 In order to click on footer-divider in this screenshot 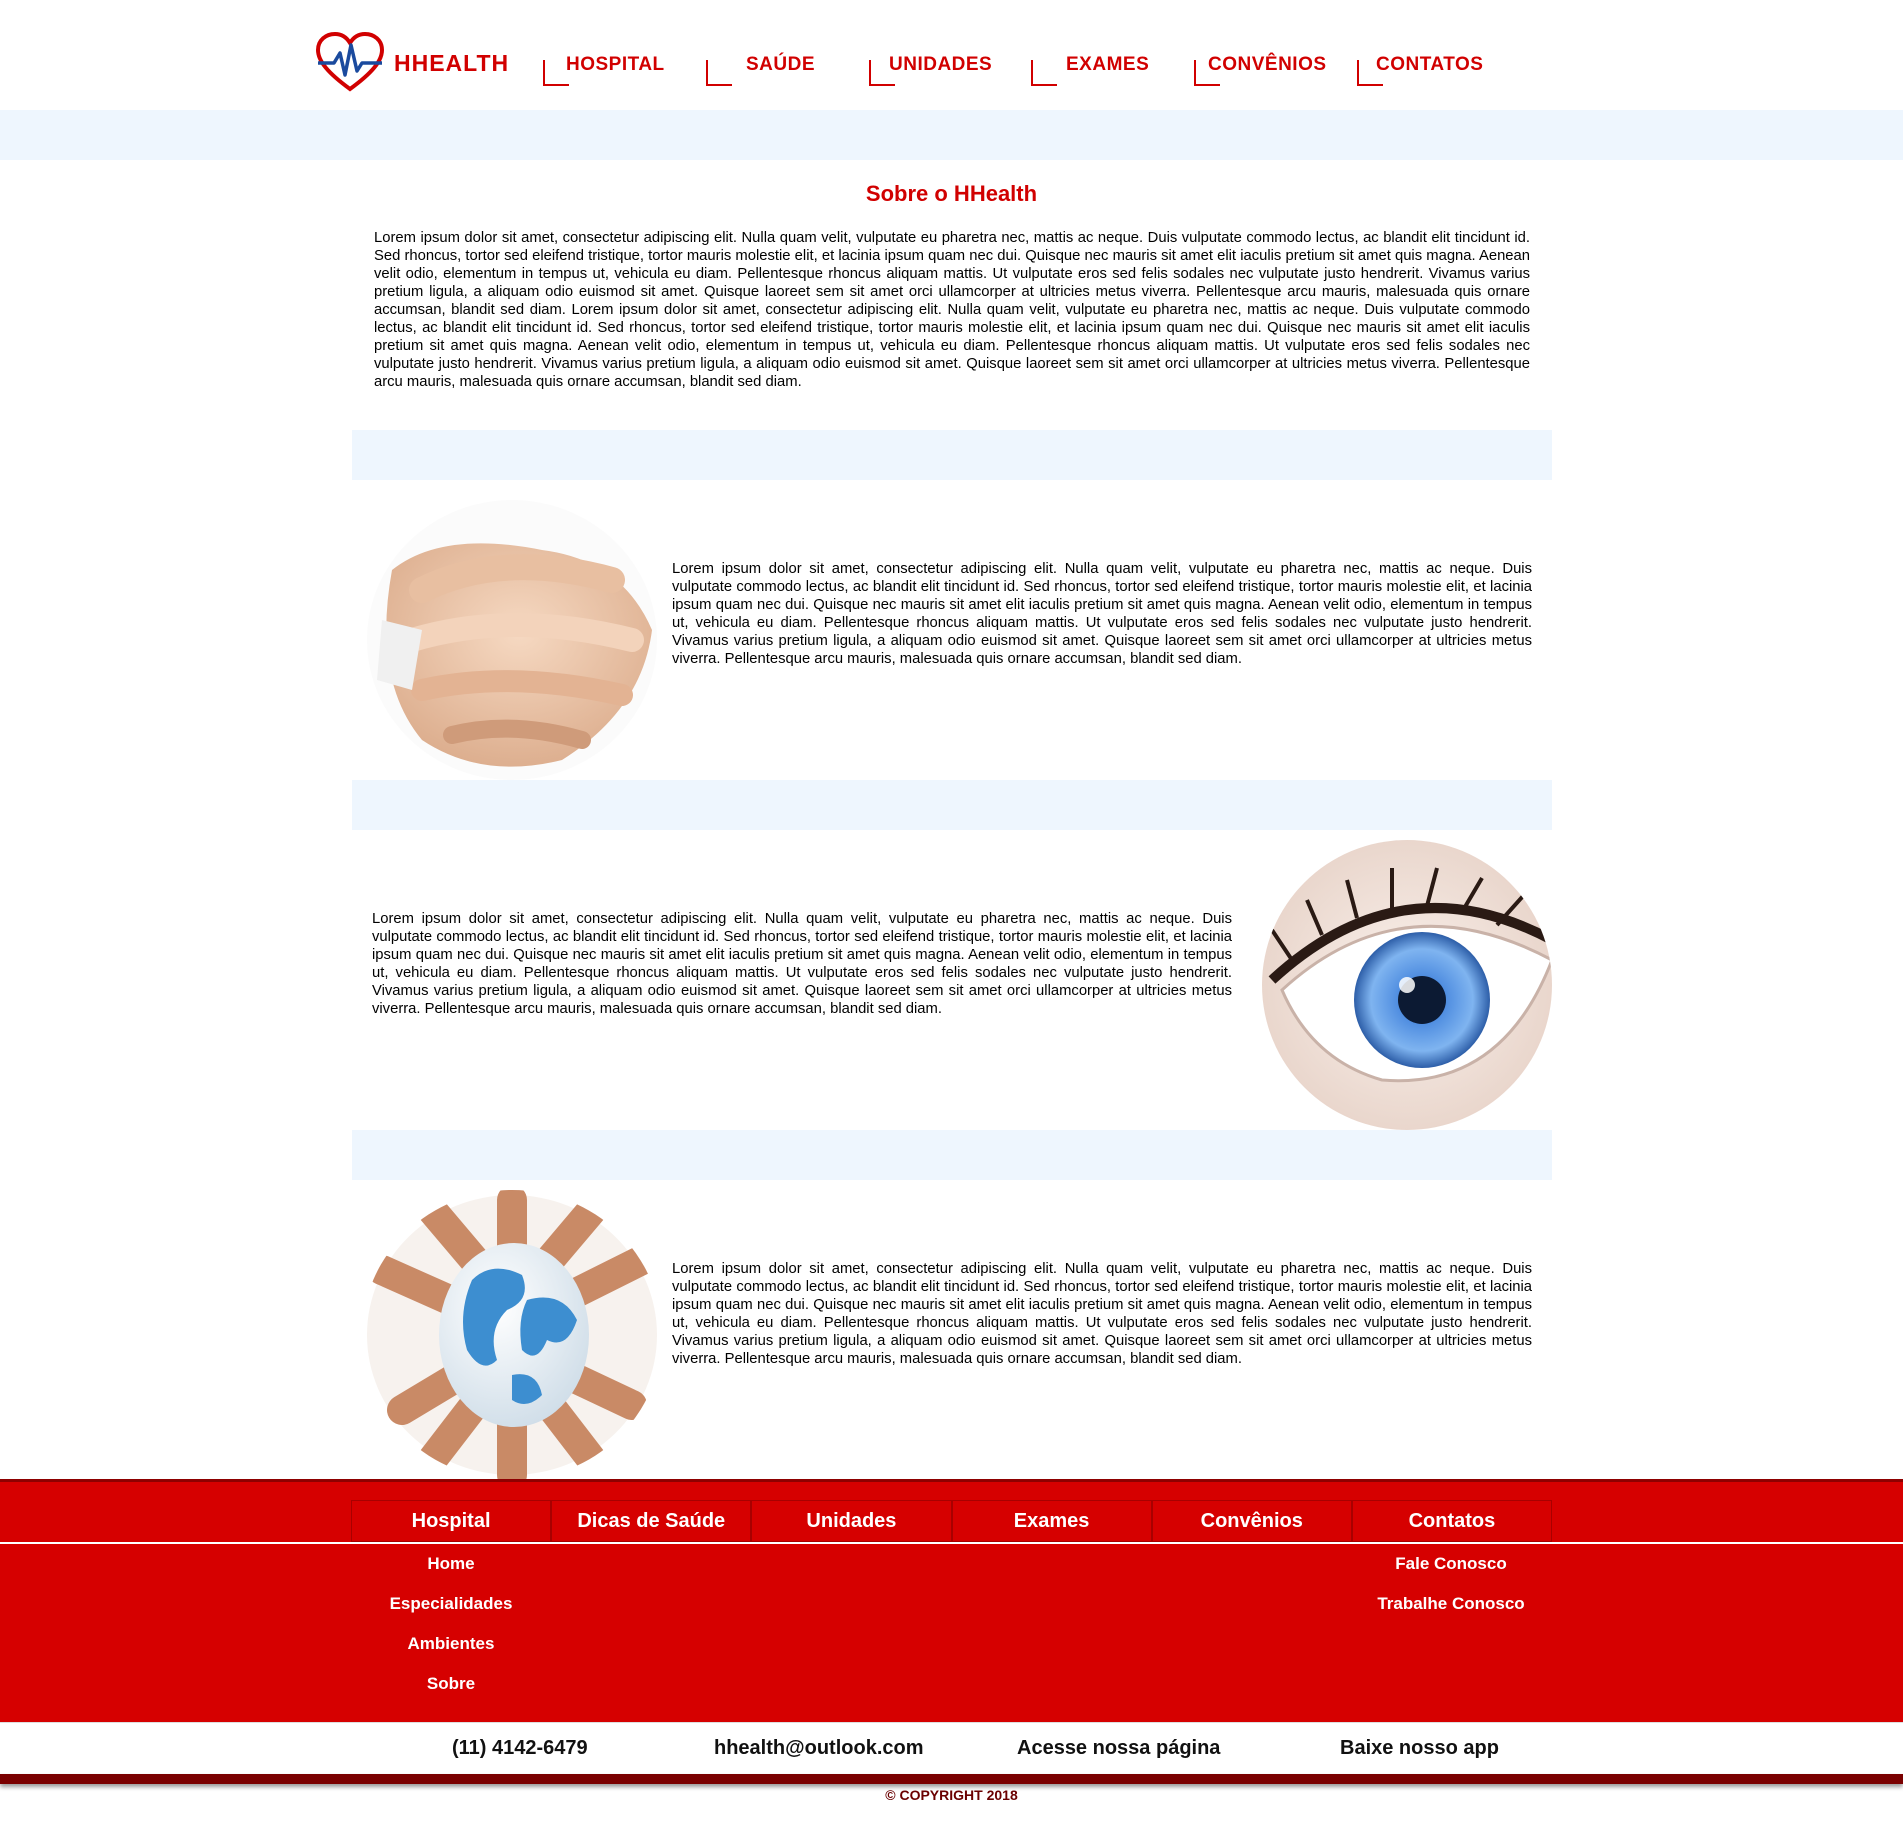, I will do `click(951, 1543)`.